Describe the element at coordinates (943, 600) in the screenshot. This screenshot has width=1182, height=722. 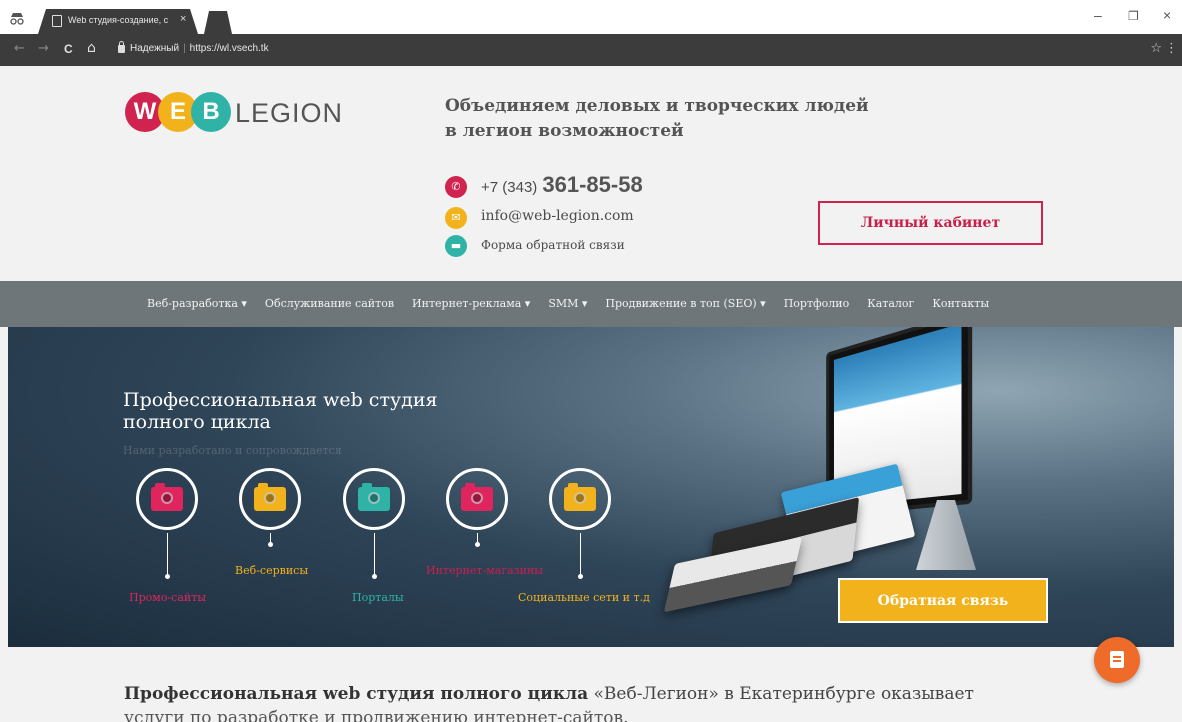
I see `feedback-button: Обратная связь` at that location.